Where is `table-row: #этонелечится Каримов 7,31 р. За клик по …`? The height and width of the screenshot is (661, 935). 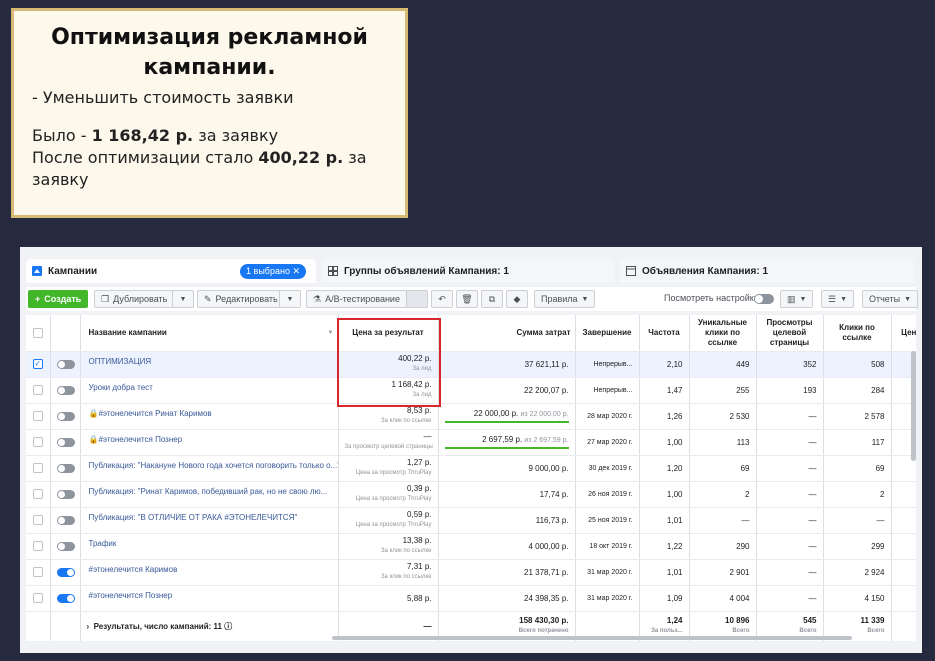 table-row: #этонелечится Каримов 7,31 р. За клик по … is located at coordinates (471, 572).